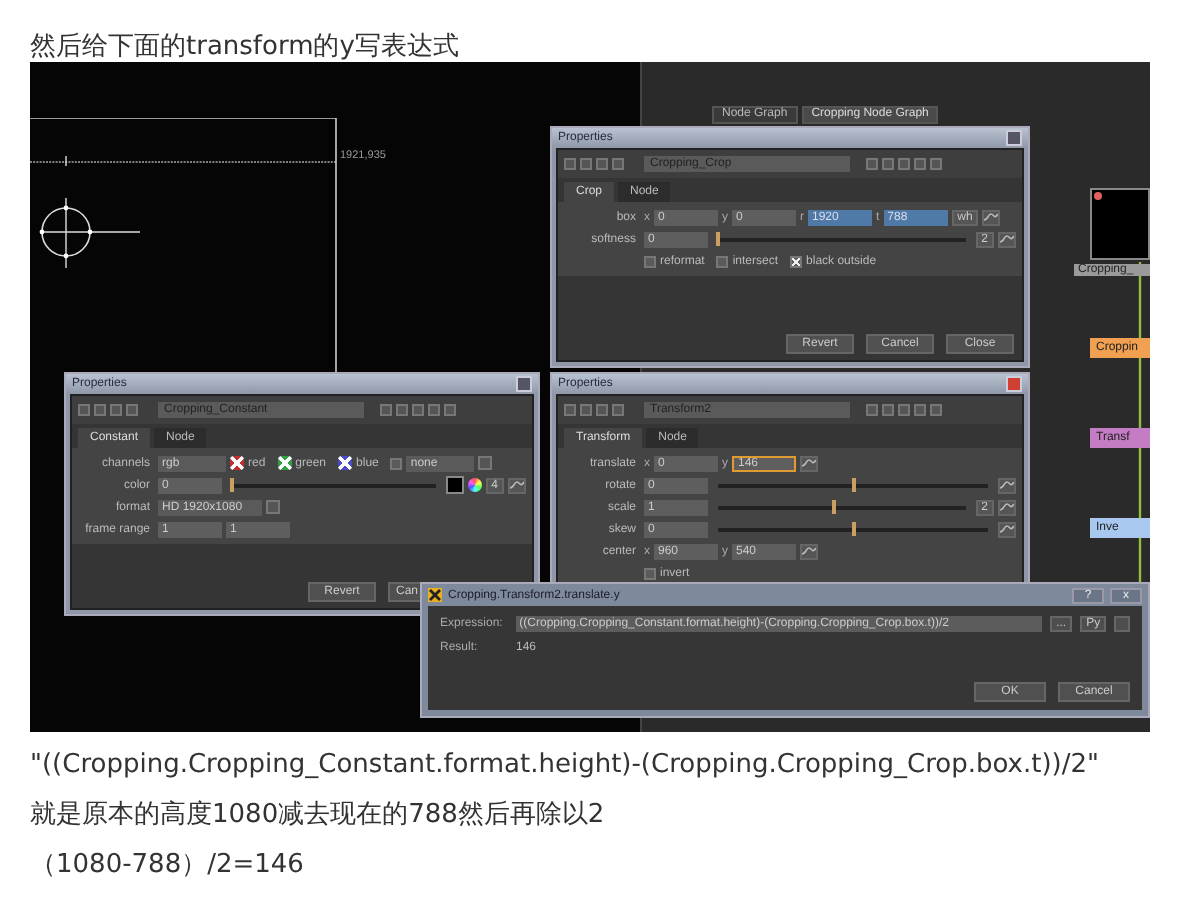  Describe the element at coordinates (1098, 196) in the screenshot. I see `status-dot-icon` at that location.